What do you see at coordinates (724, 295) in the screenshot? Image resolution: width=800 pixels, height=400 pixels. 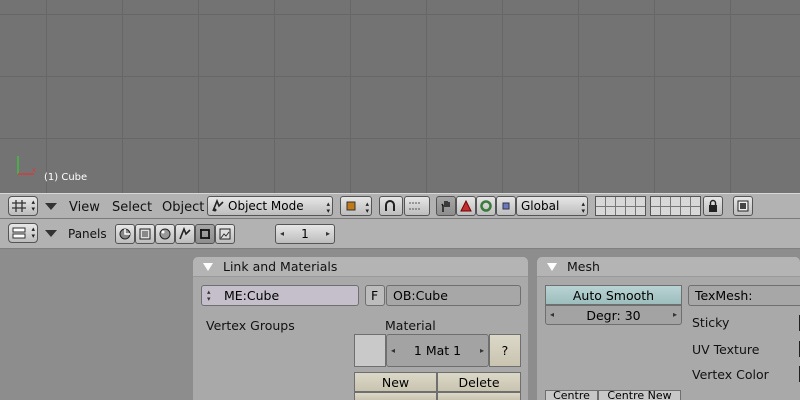 I see `texmesh-label: TexMesh:` at bounding box center [724, 295].